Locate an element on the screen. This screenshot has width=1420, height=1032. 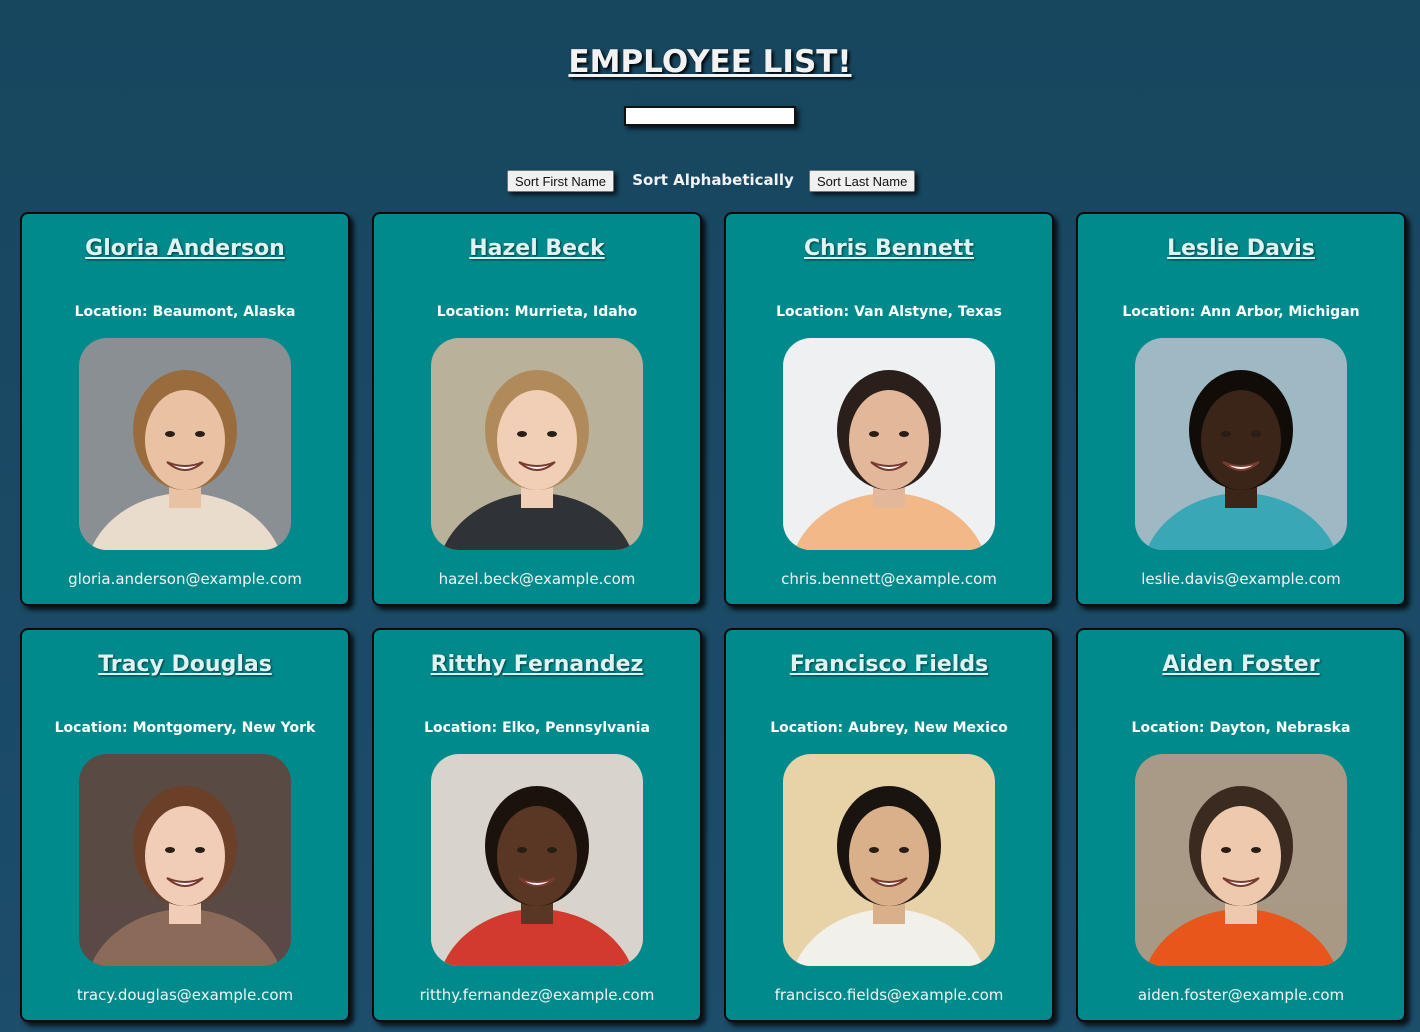
employee-name-link: Gloria Anderson is located at coordinates (185, 248).